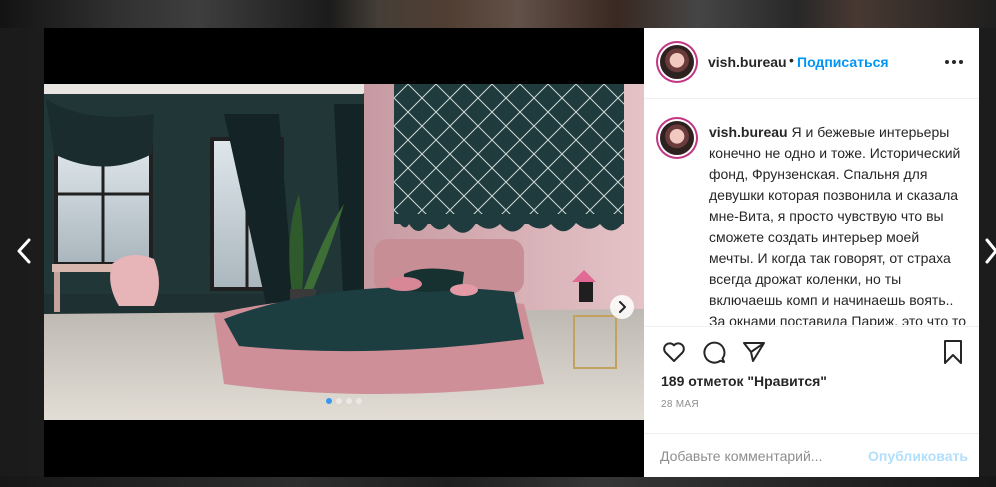  I want to click on post-date: 28 МАЯ, so click(680, 404).